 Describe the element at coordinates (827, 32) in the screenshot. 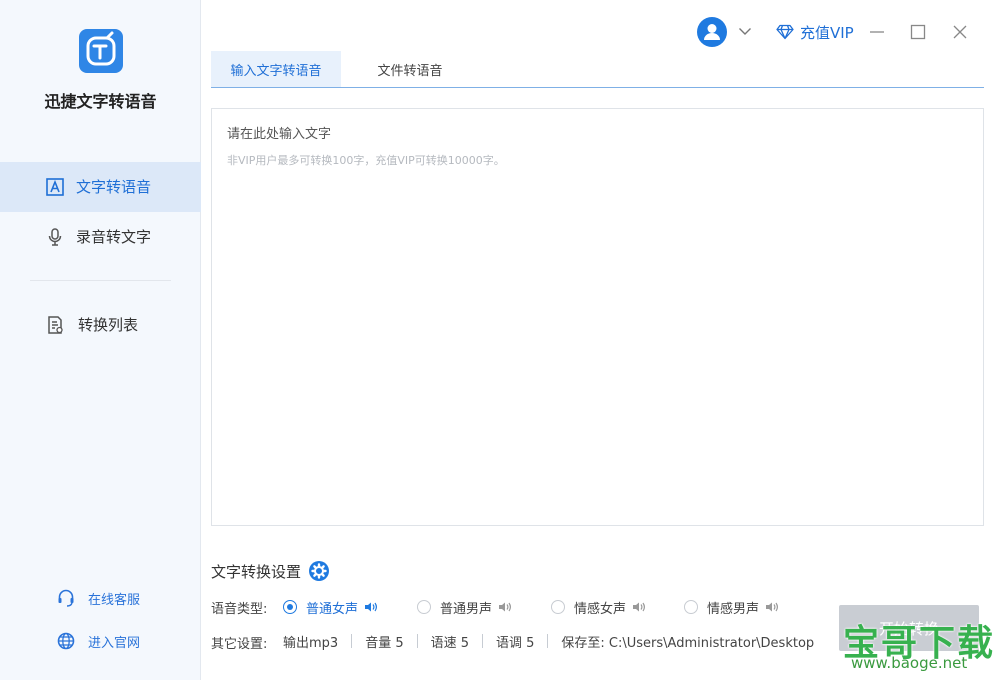

I see `recharge-vip-label: 充值VIP` at that location.